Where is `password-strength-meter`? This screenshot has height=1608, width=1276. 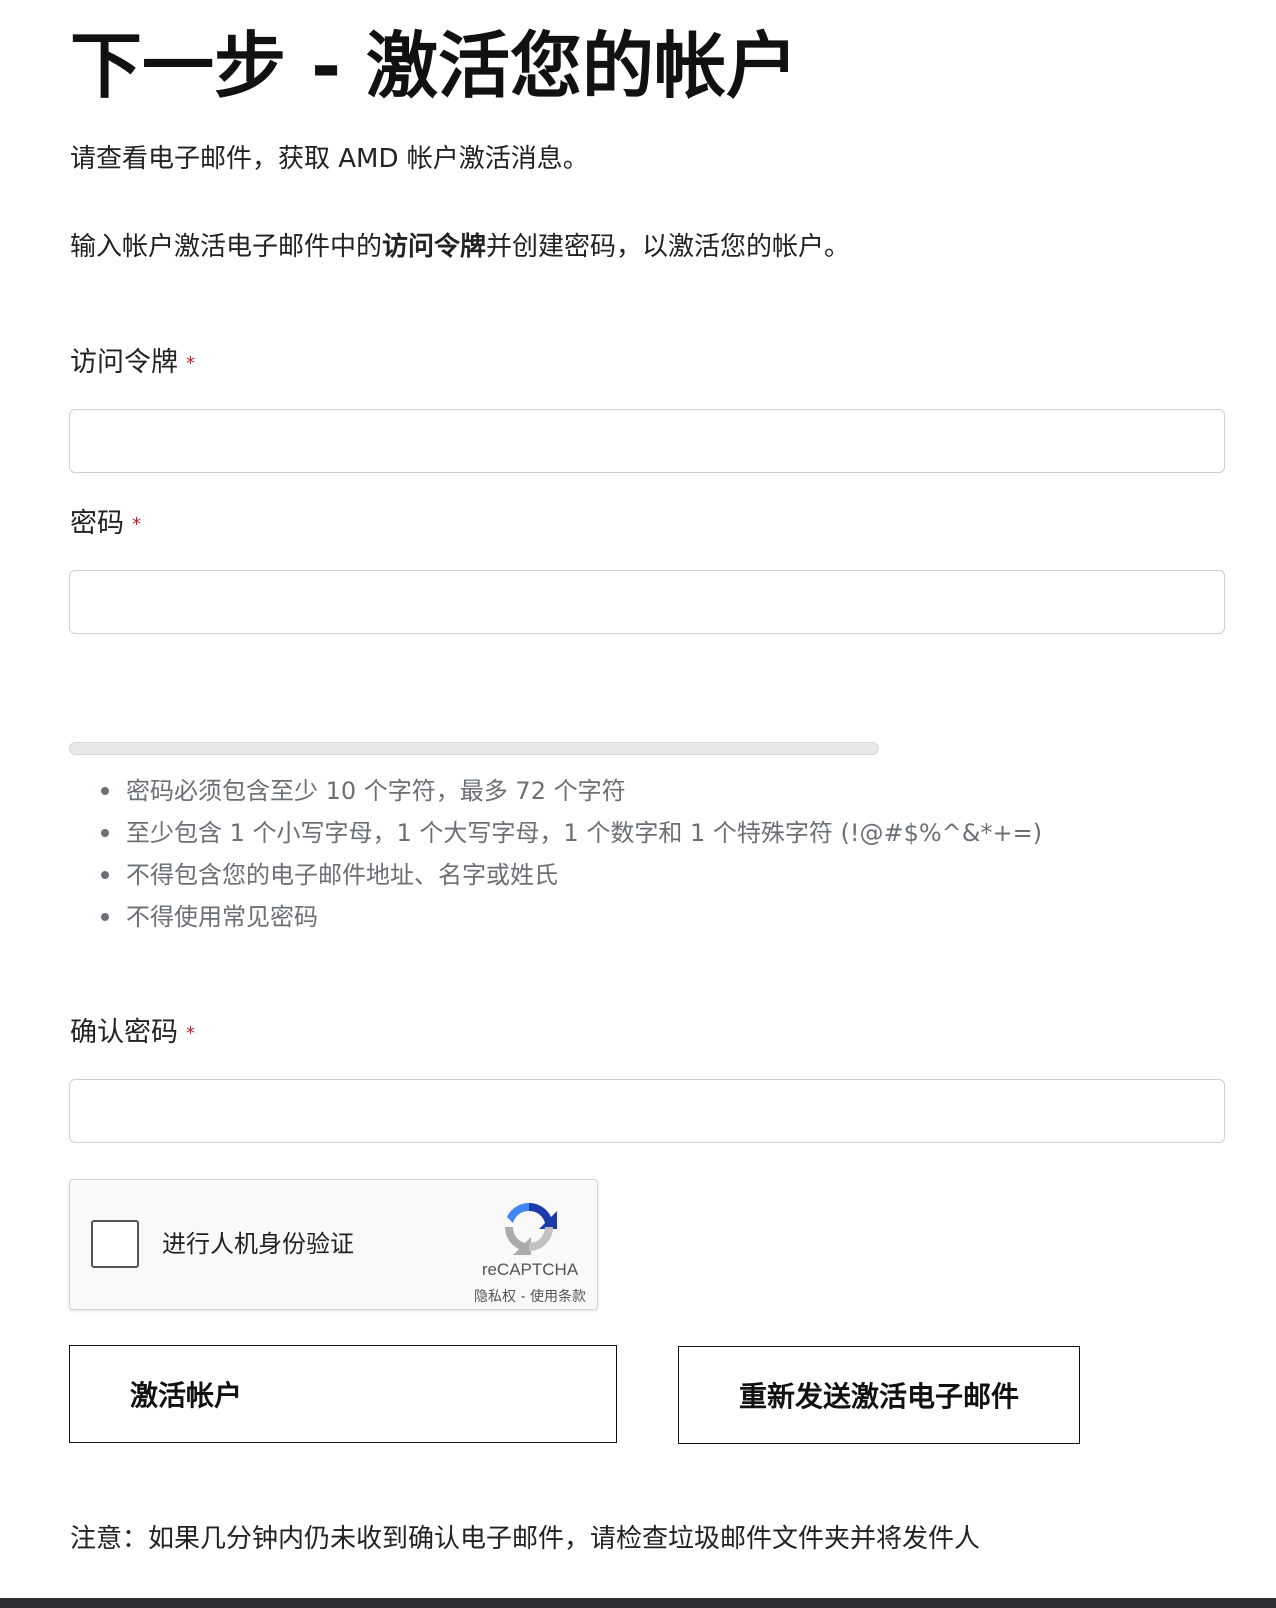
password-strength-meter is located at coordinates (474, 748).